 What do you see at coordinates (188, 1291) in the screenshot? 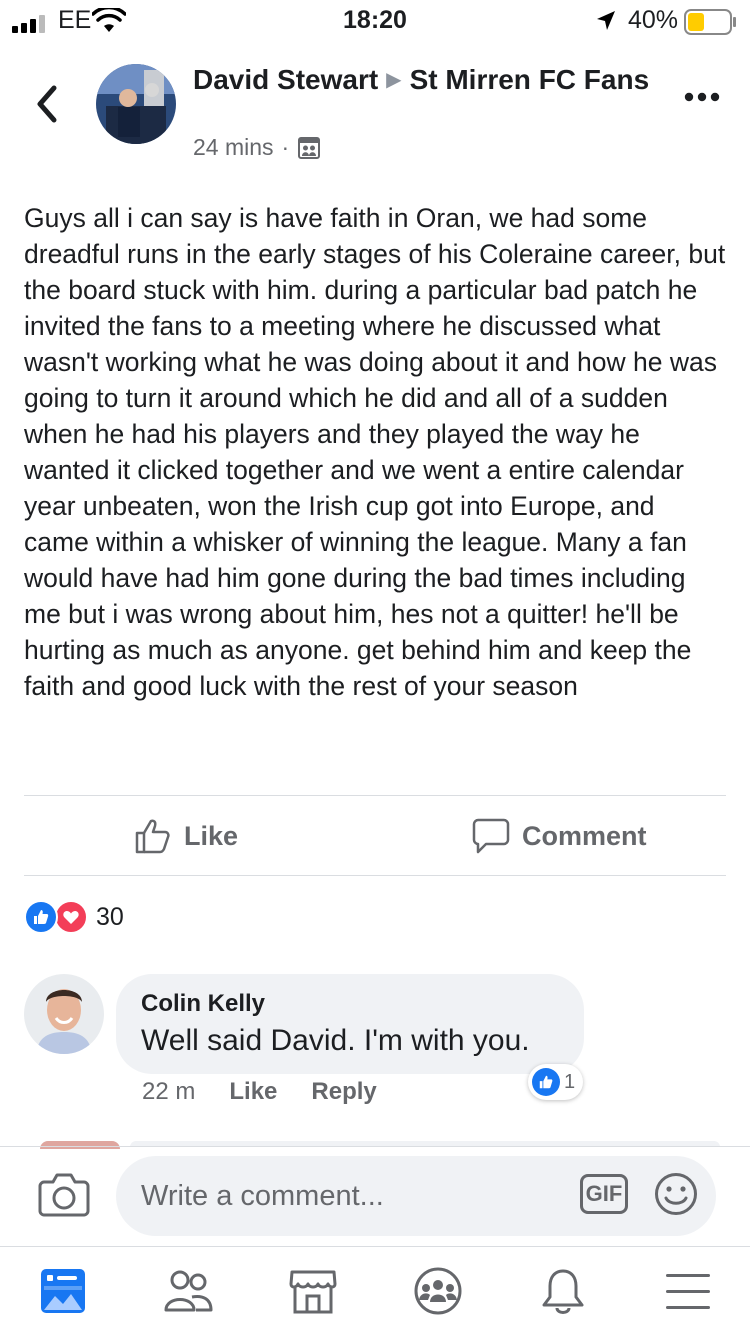
I see `friends-icon` at bounding box center [188, 1291].